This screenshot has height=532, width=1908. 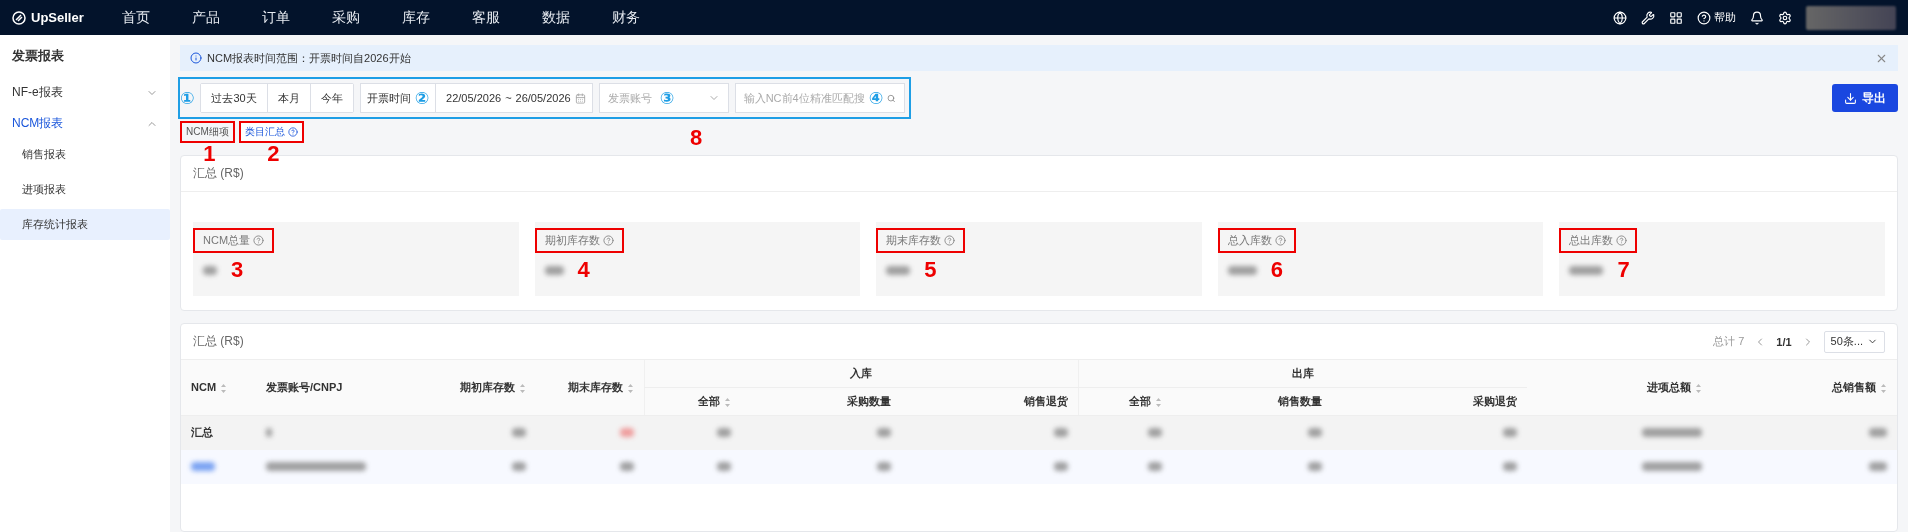 I want to click on annotation-number: 7, so click(x=1623, y=270).